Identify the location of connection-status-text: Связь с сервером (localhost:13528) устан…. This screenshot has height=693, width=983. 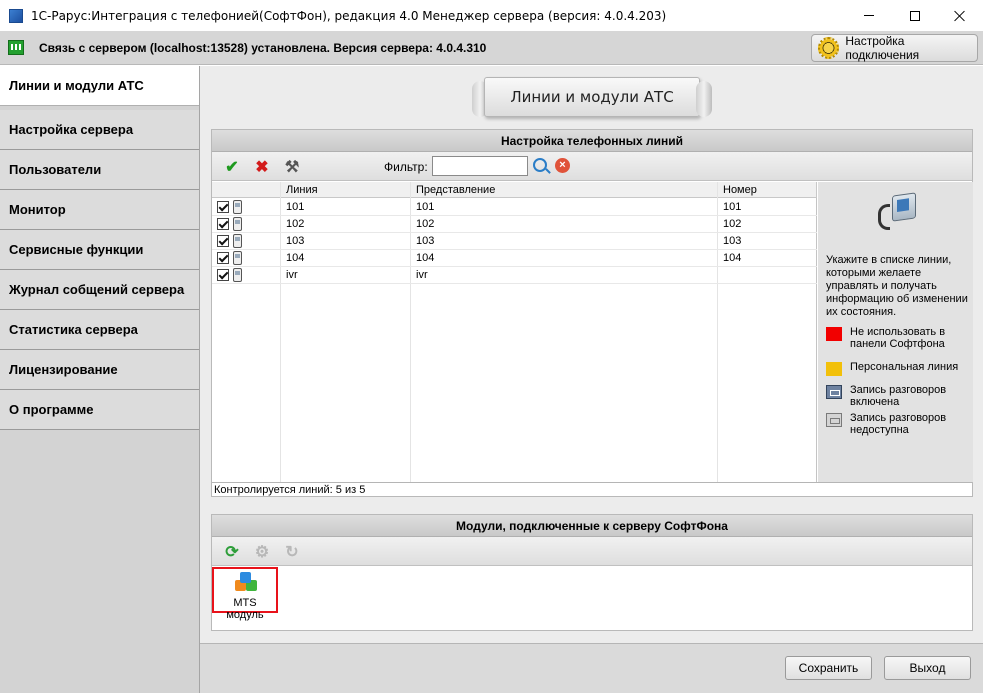
(263, 48).